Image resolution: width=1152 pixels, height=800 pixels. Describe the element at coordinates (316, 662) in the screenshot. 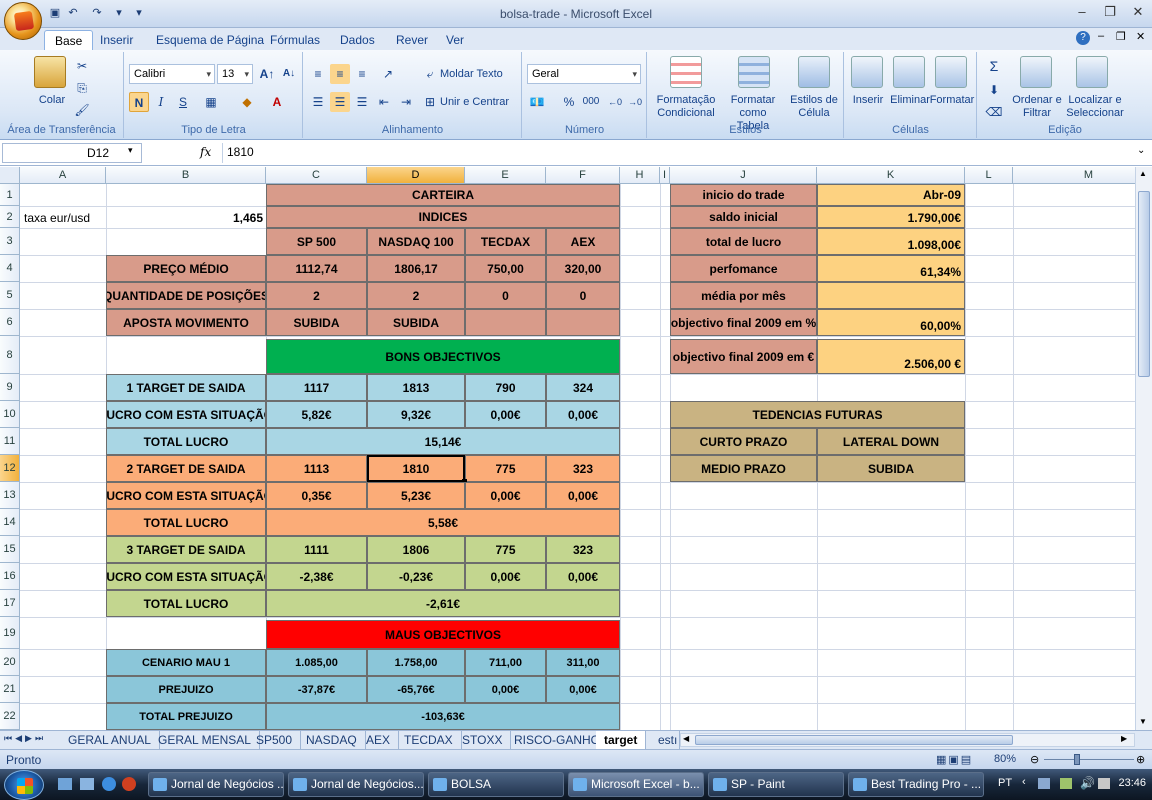

I see `cell-c20: 1.085,00` at that location.